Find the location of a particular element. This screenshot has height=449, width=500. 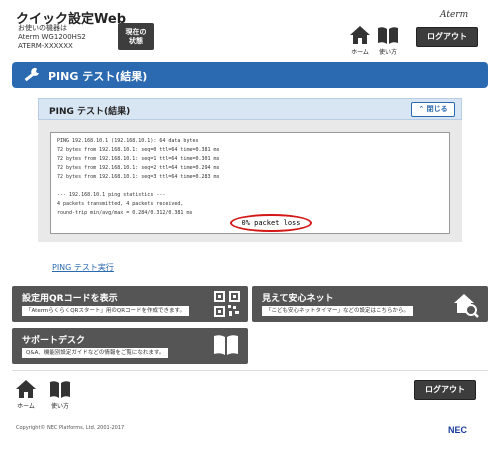

close-button: ⌃ 閉じる is located at coordinates (433, 109).